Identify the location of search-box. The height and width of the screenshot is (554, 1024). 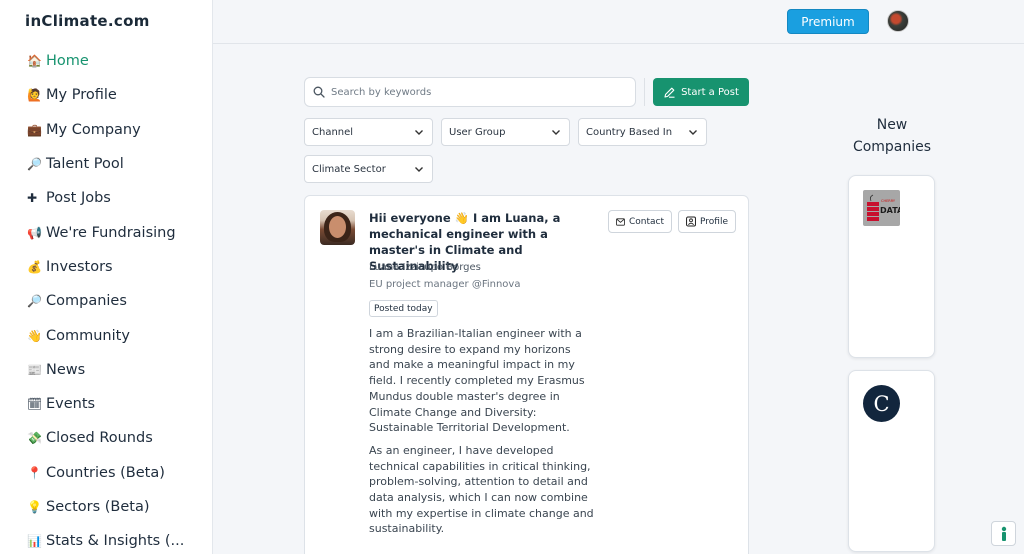
(470, 92).